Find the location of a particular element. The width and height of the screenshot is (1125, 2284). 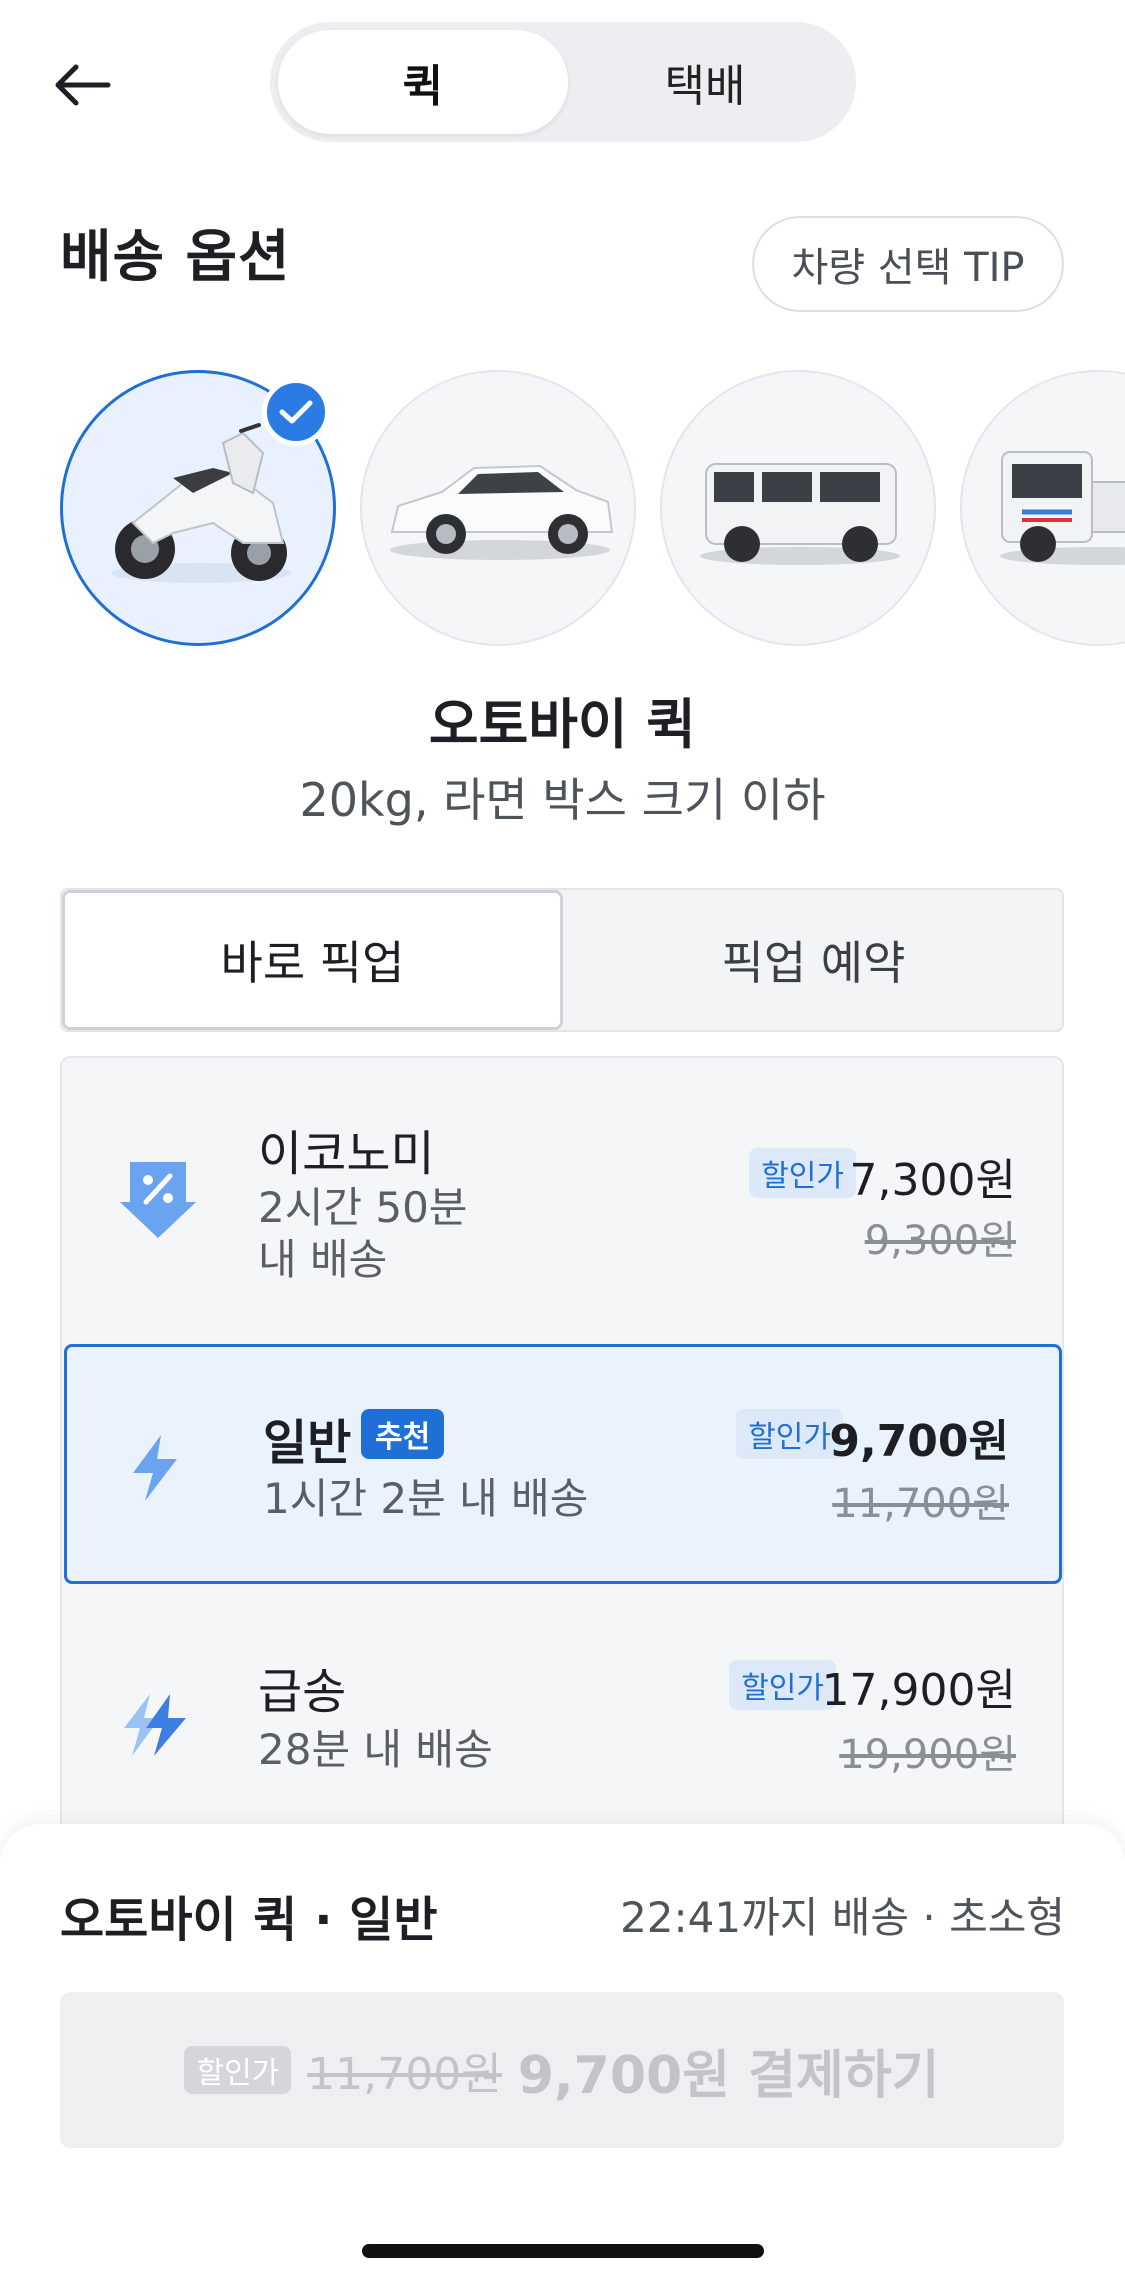

vehicle-truck is located at coordinates (1042, 508).